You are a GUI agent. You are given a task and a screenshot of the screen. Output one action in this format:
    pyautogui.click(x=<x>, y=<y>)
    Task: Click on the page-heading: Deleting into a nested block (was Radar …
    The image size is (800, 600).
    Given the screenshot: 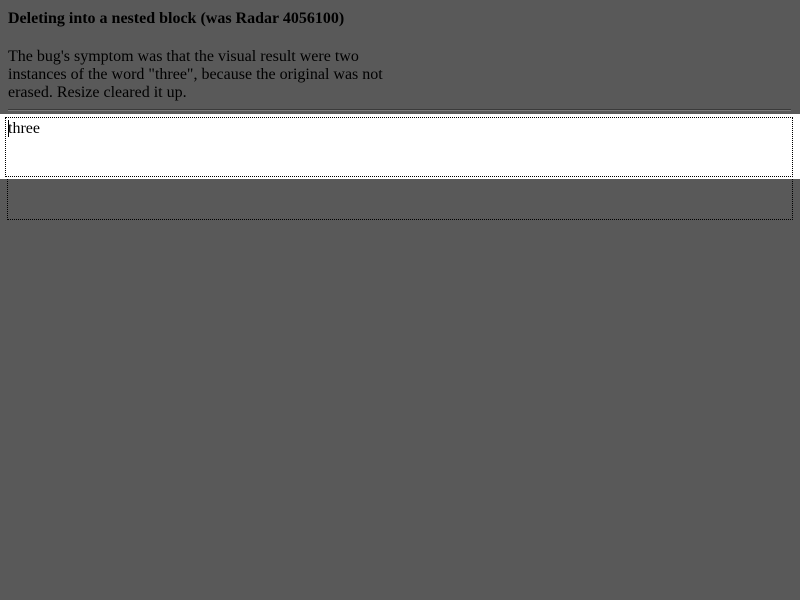 What is the action you would take?
    pyautogui.click(x=176, y=18)
    